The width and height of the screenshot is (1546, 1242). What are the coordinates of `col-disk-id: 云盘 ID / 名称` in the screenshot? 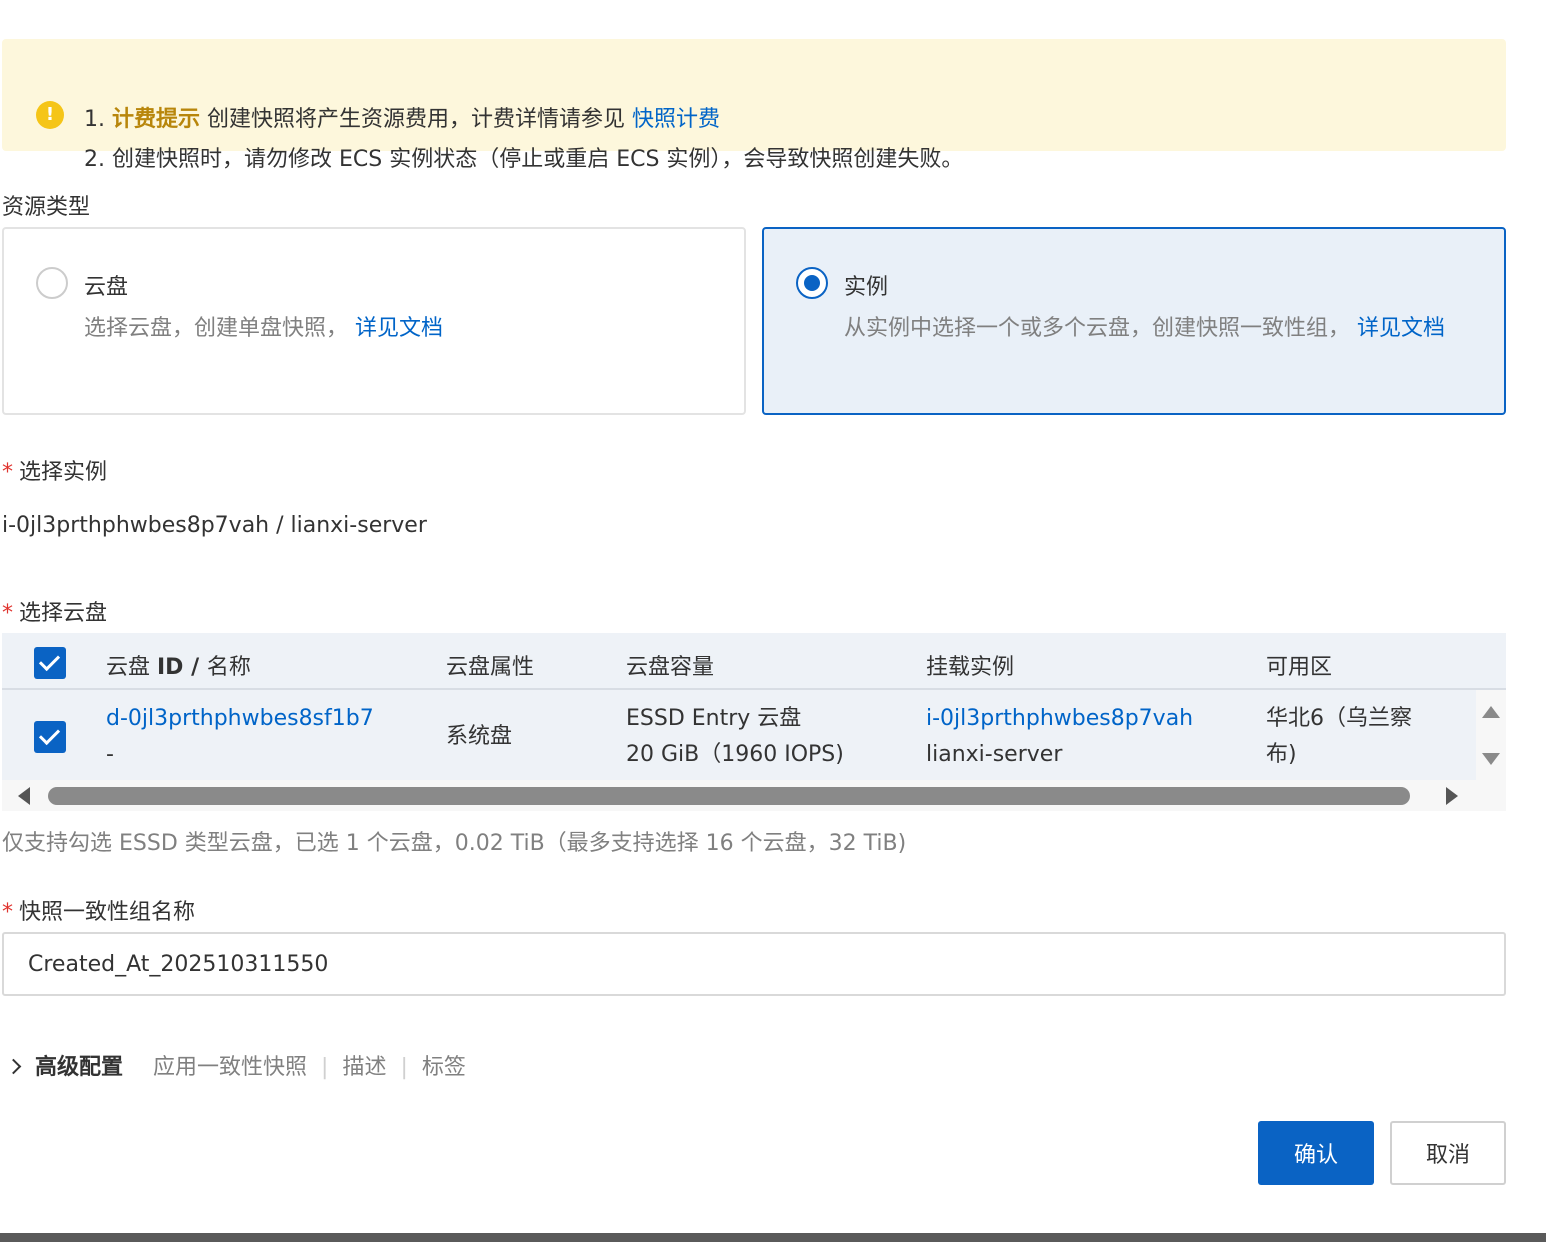 It's located at (178, 667).